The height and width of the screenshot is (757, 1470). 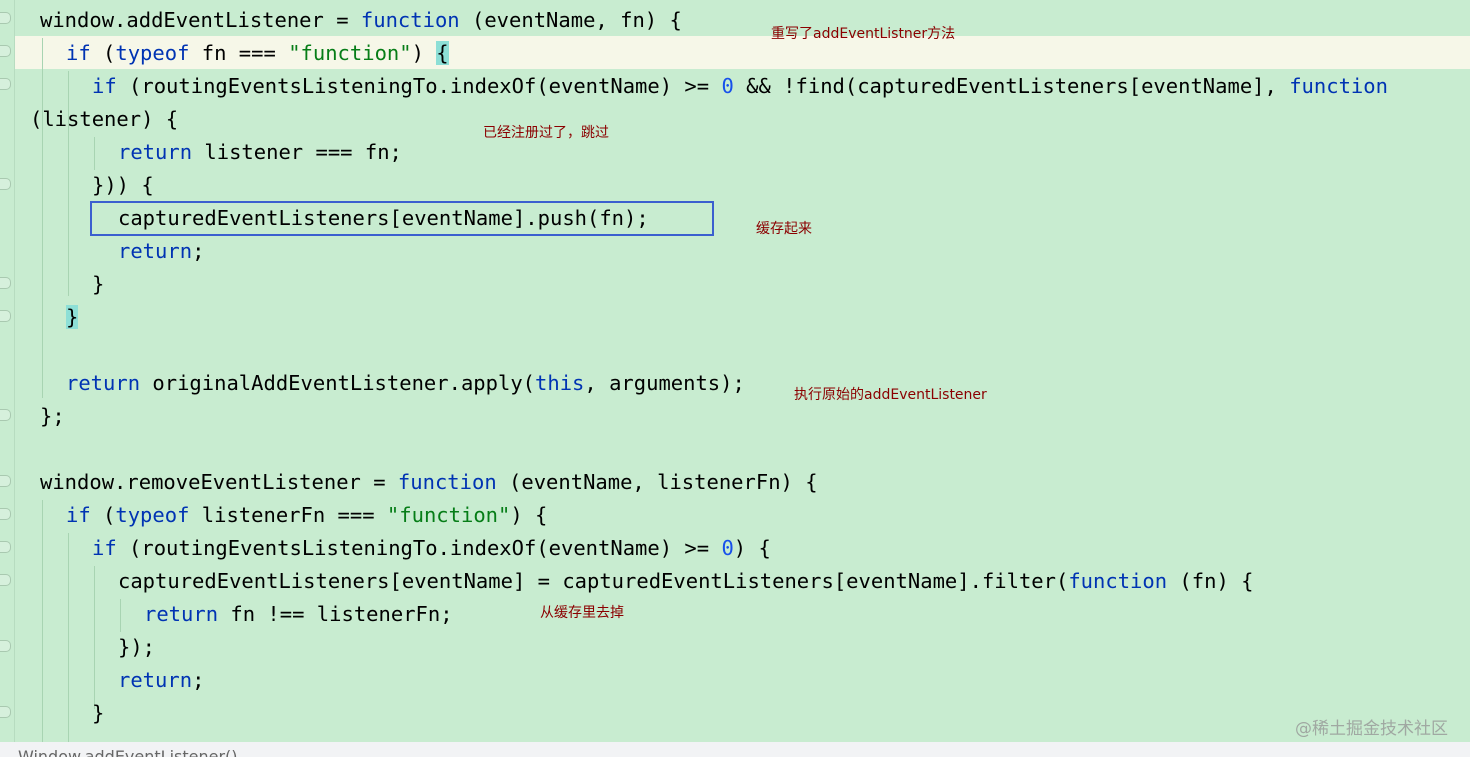 I want to click on annotation-cache: 缓存起来, so click(x=784, y=229).